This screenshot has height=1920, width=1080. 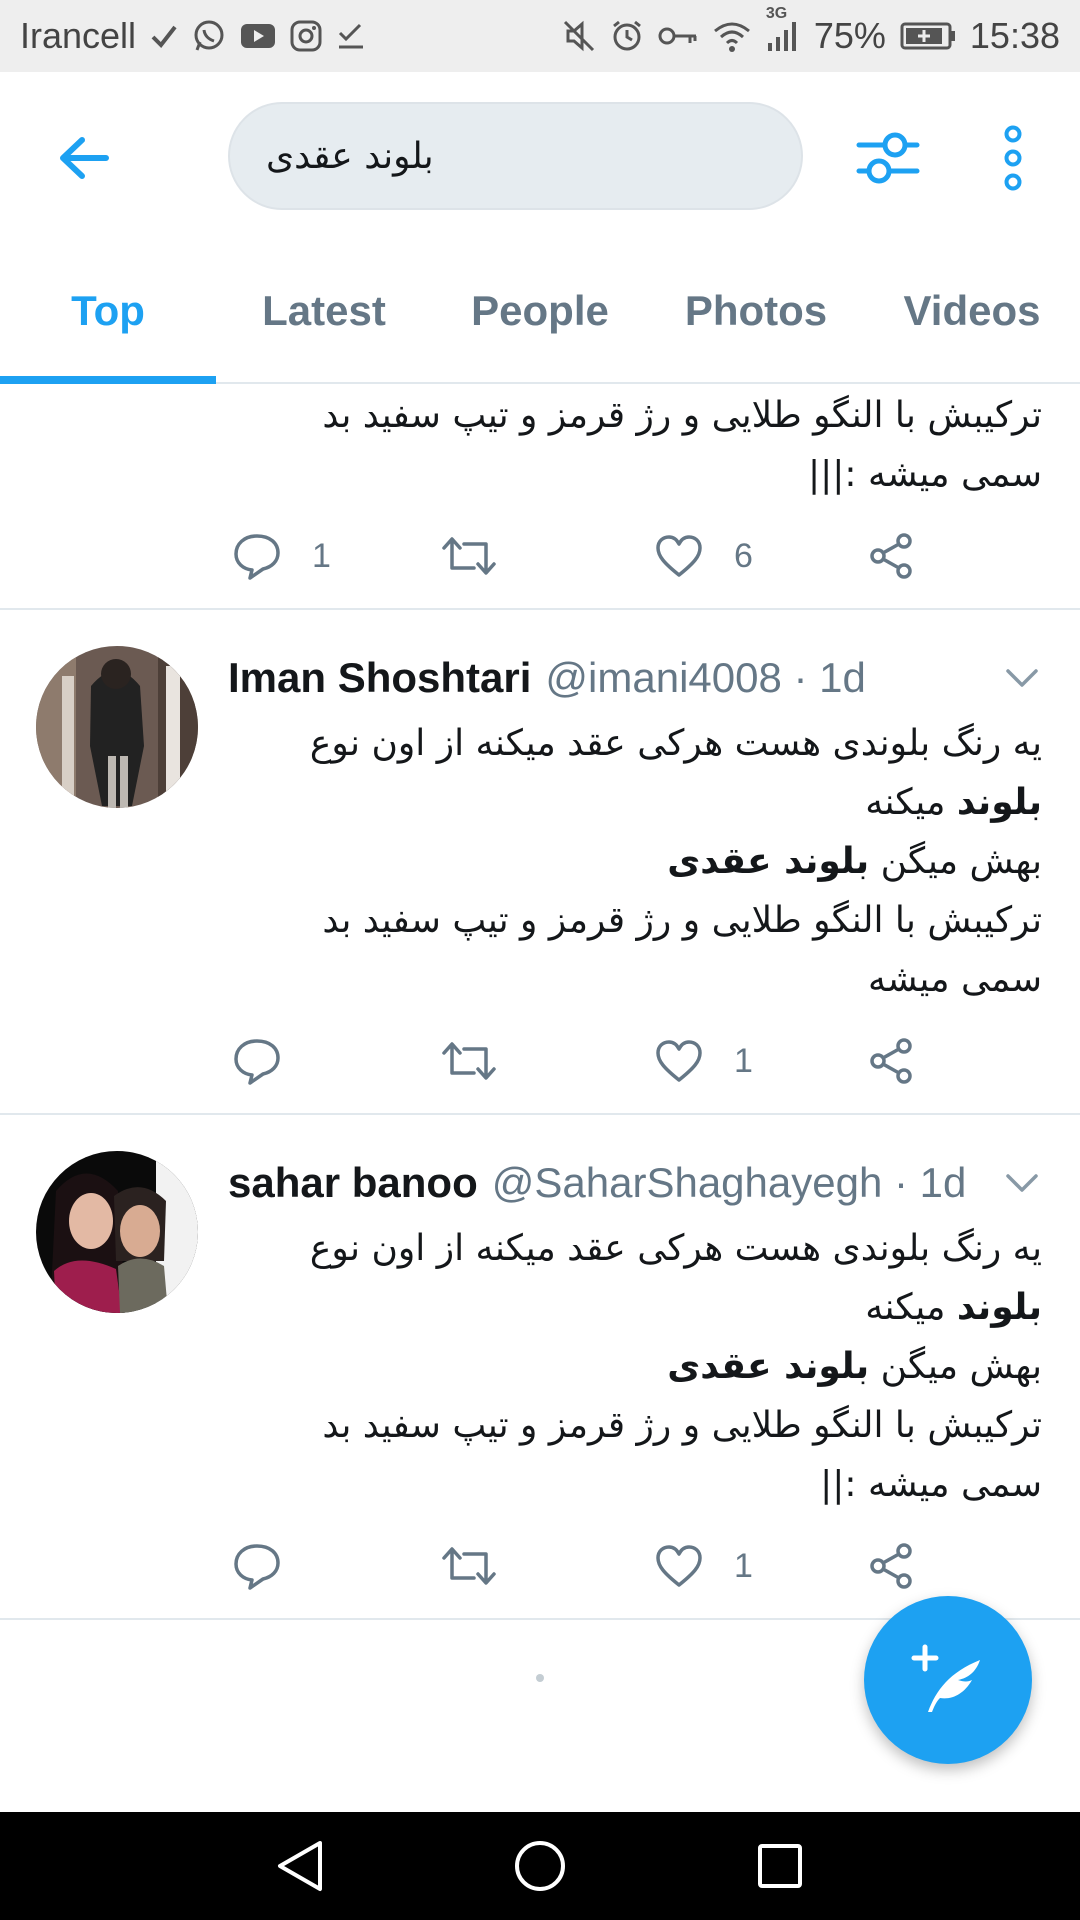 What do you see at coordinates (306, 36) in the screenshot?
I see `instagram-icon` at bounding box center [306, 36].